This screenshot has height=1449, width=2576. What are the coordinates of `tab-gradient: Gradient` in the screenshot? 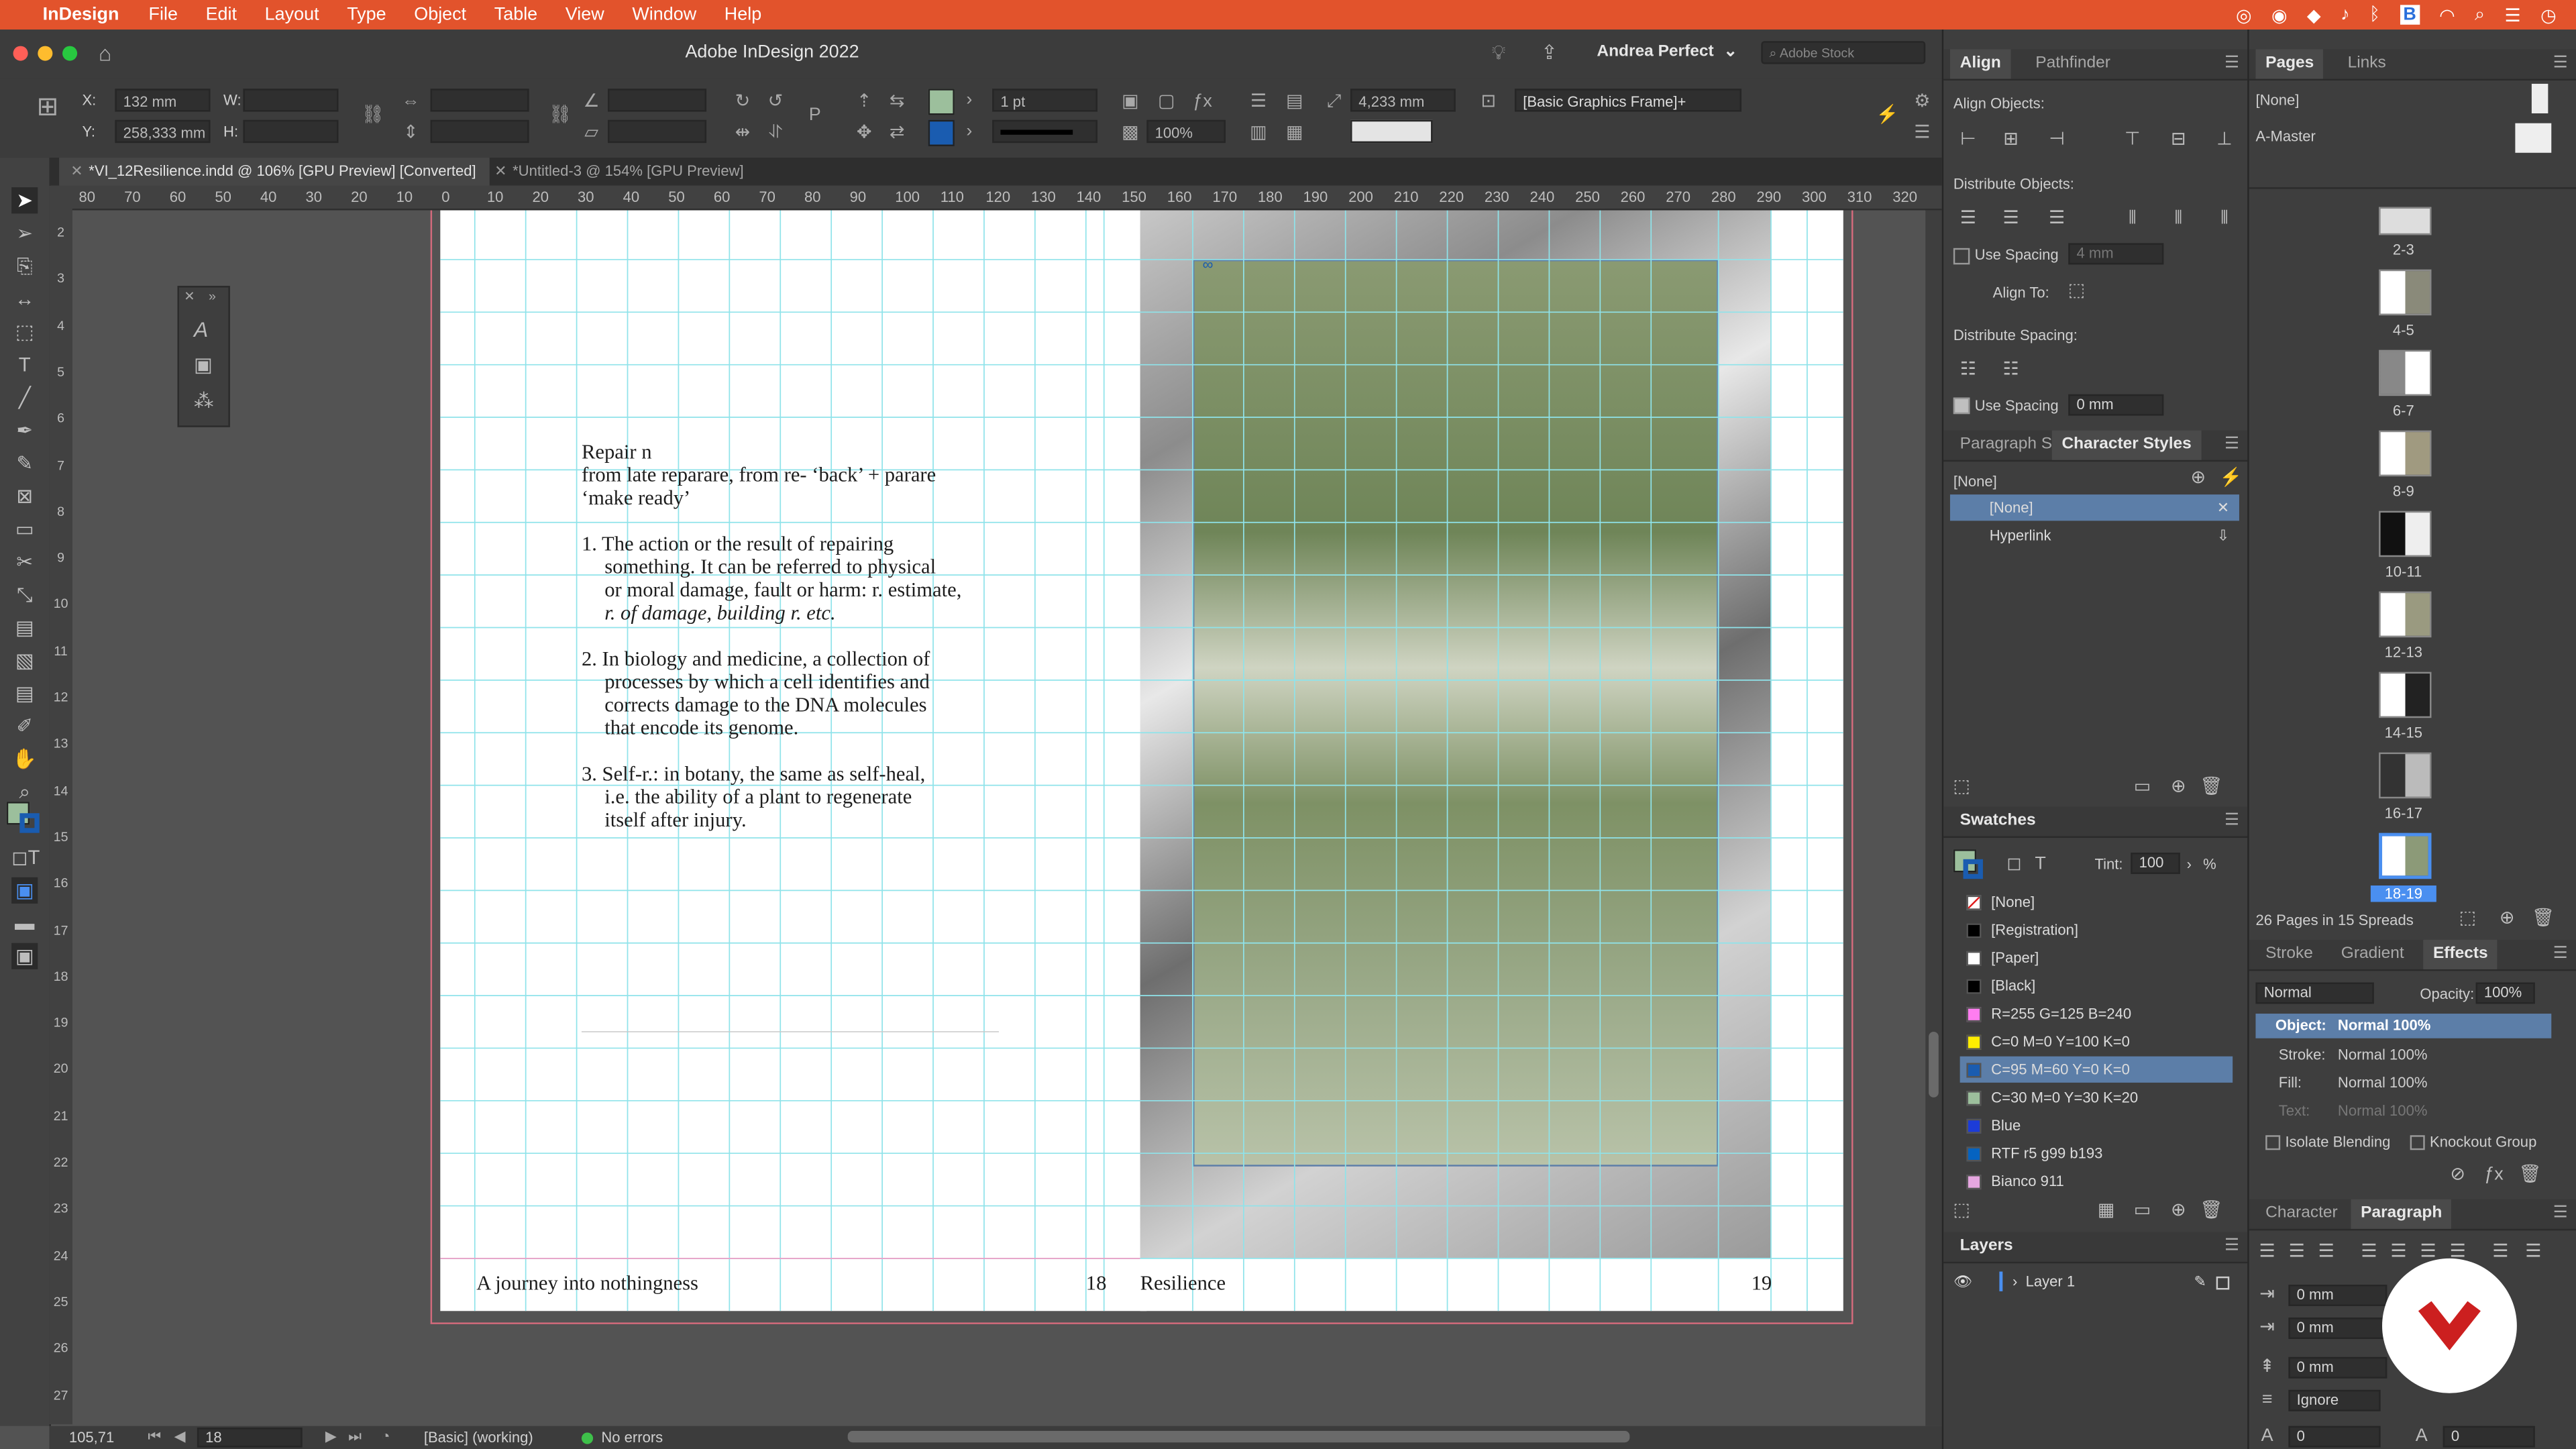 It's located at (2372, 954).